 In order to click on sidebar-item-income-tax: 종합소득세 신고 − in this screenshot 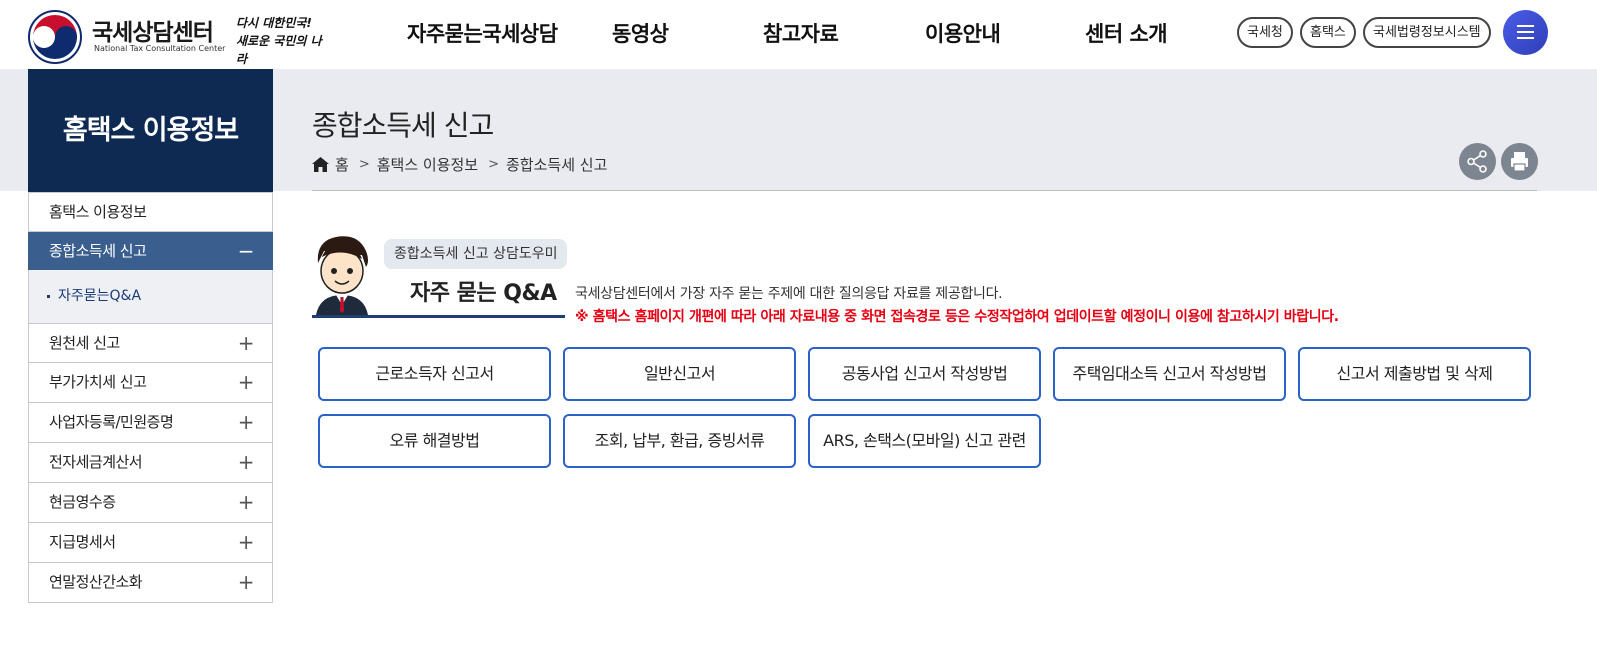, I will do `click(150, 251)`.